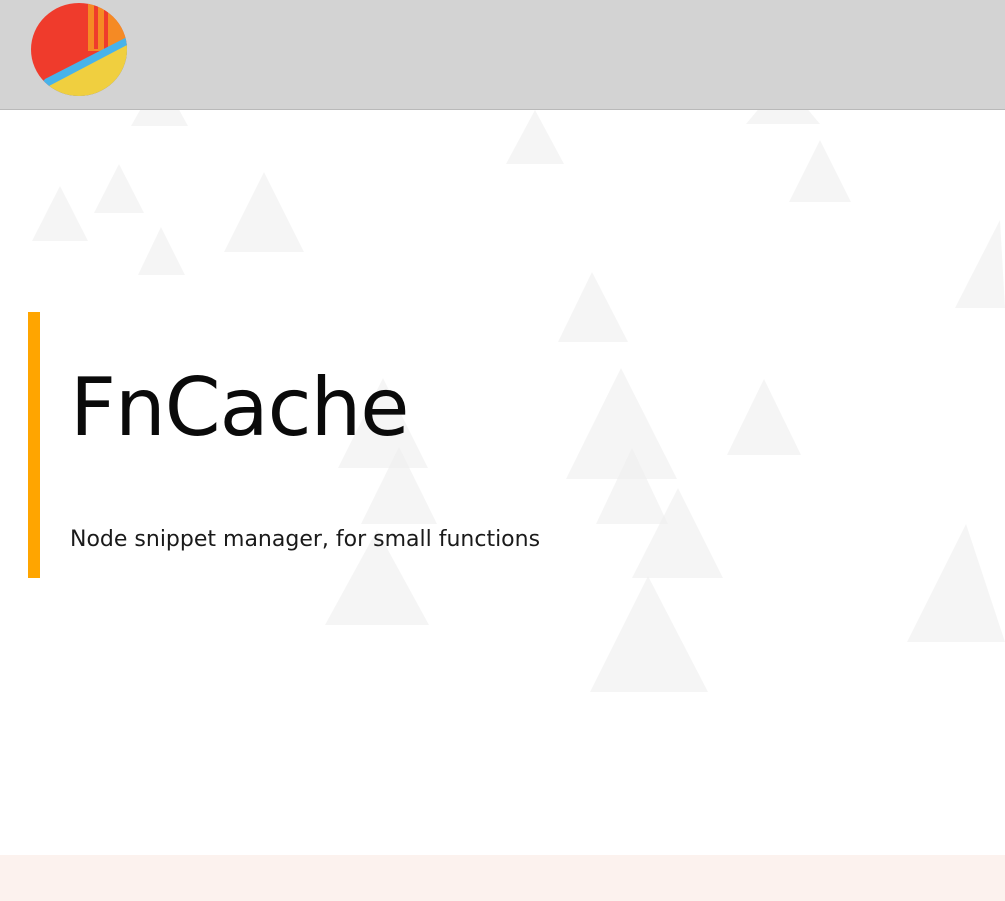 The image size is (1005, 901). I want to click on title-accent-bar, so click(34, 445).